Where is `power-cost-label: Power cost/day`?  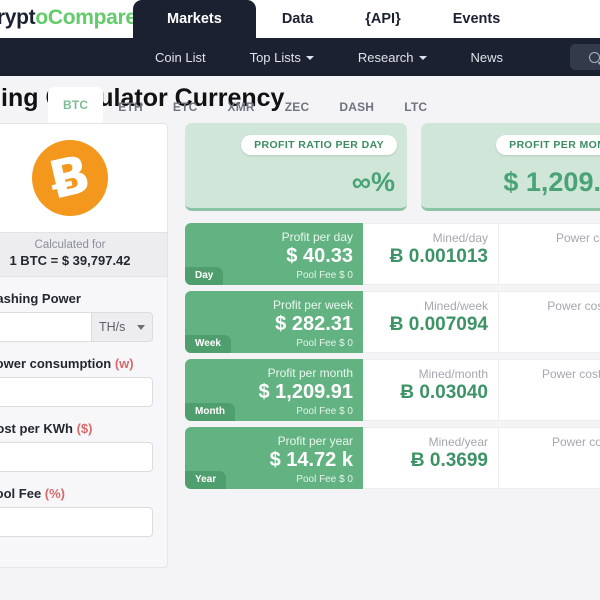 power-cost-label: Power cost/day is located at coordinates (577, 238).